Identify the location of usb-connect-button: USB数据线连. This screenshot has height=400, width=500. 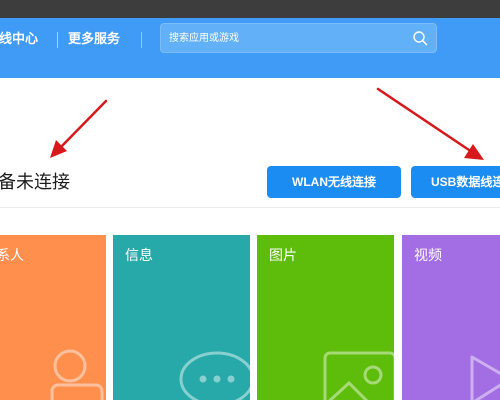
(455, 182).